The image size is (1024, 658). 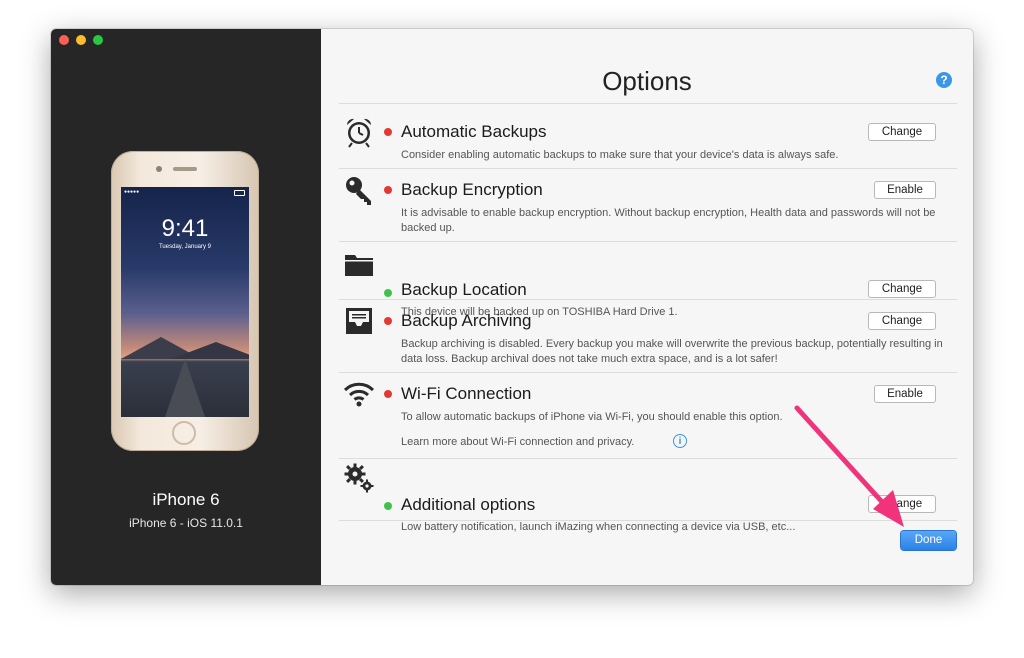 What do you see at coordinates (680, 441) in the screenshot?
I see `info-icon: i` at bounding box center [680, 441].